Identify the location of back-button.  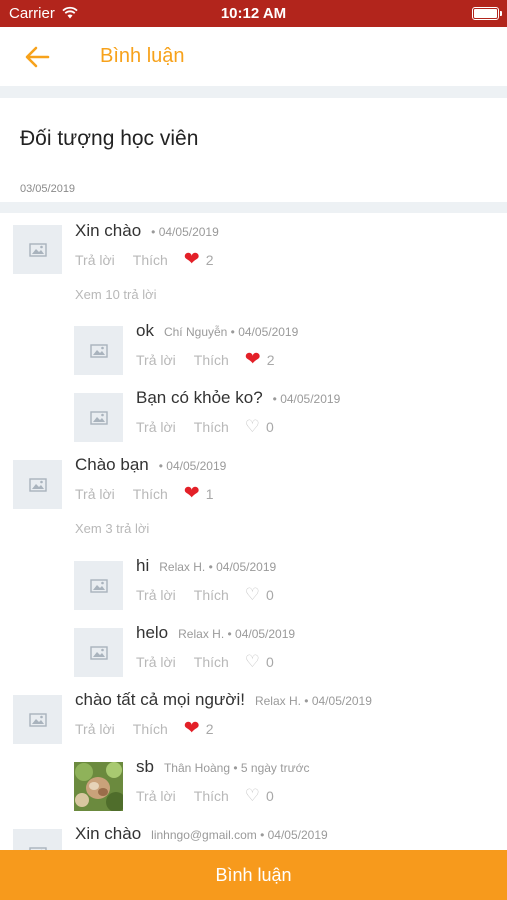
(38, 57).